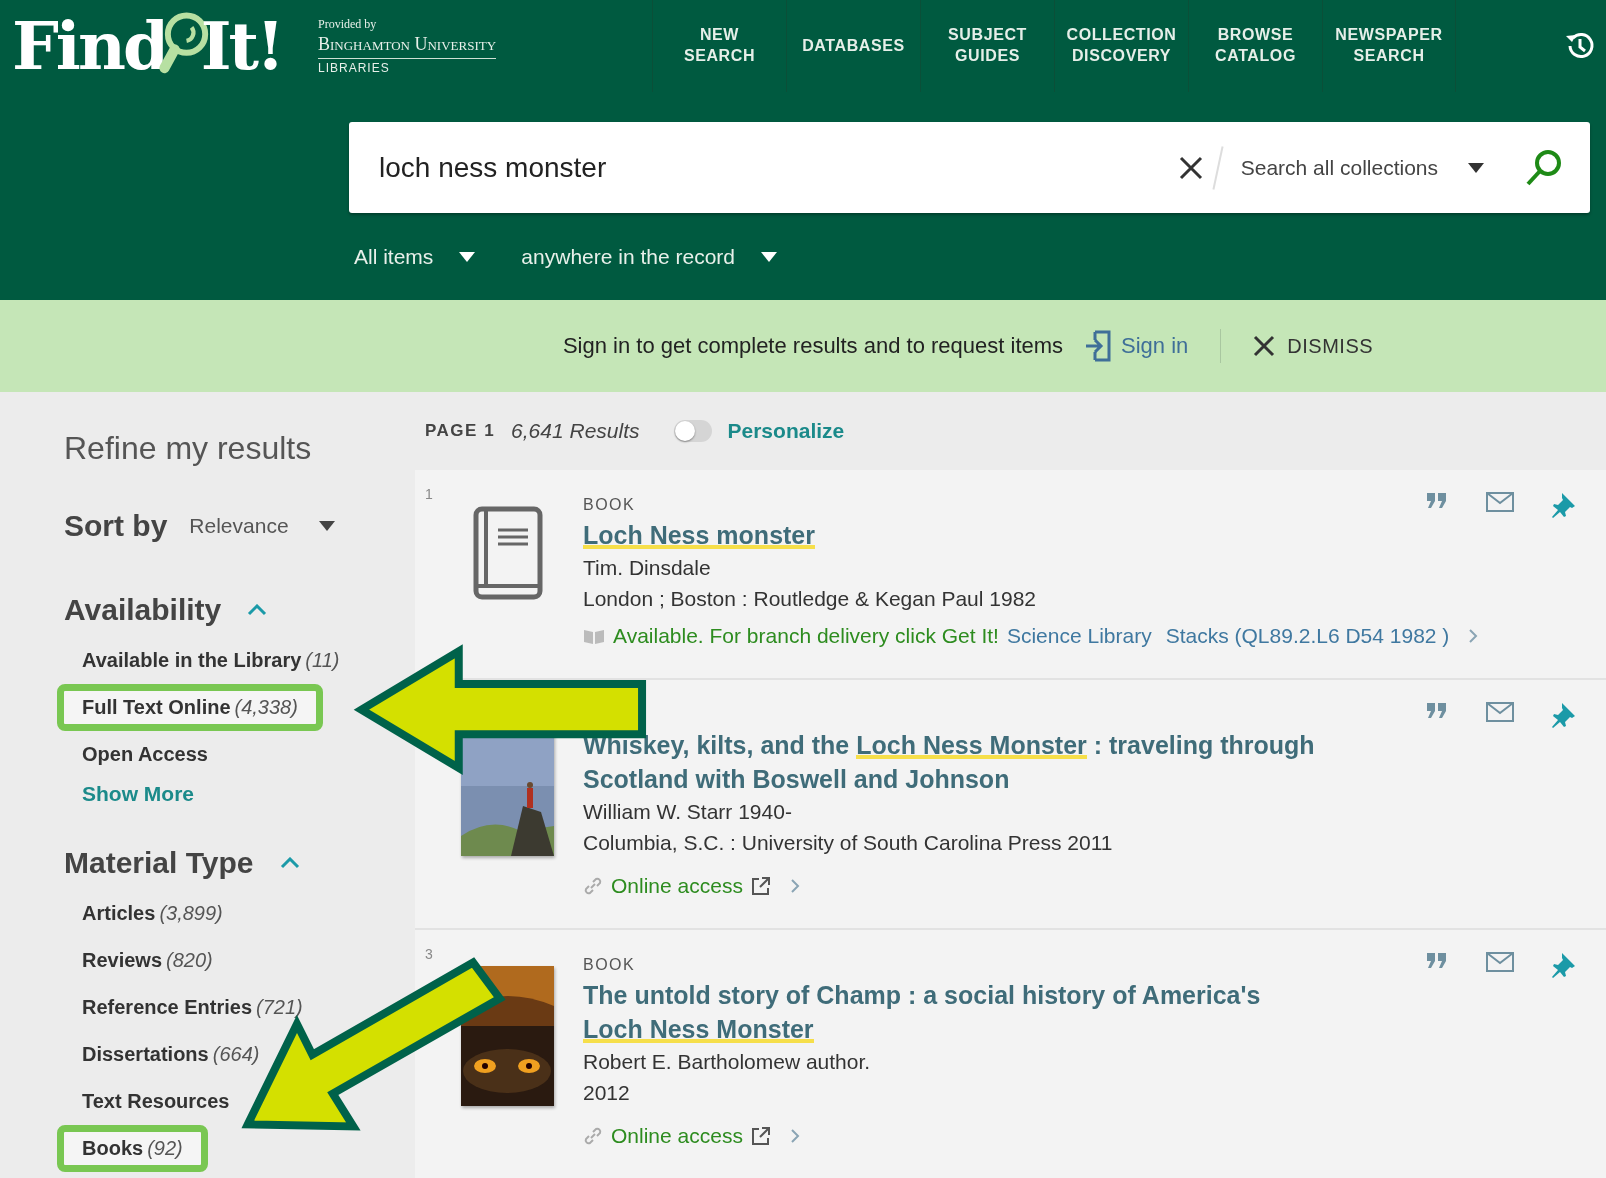  What do you see at coordinates (1330, 346) in the screenshot?
I see `dismiss-button: DISMISS` at bounding box center [1330, 346].